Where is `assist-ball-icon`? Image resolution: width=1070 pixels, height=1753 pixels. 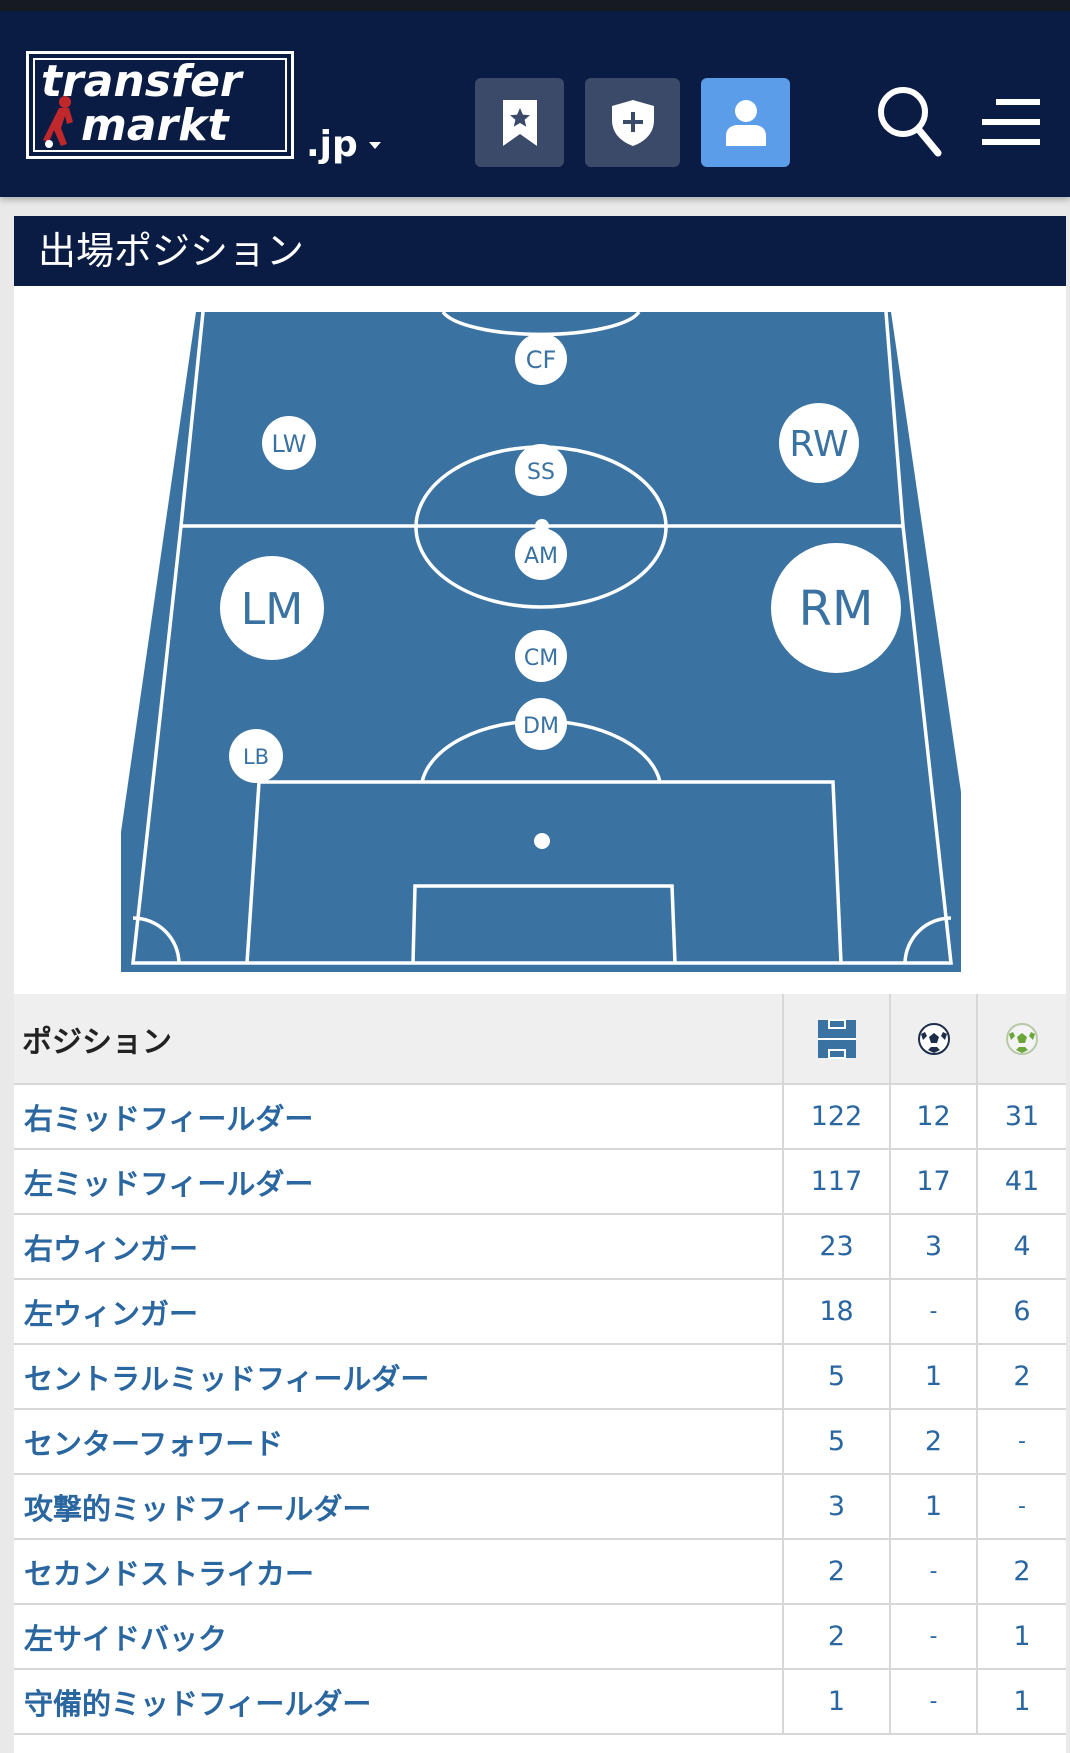
assist-ball-icon is located at coordinates (1022, 1038).